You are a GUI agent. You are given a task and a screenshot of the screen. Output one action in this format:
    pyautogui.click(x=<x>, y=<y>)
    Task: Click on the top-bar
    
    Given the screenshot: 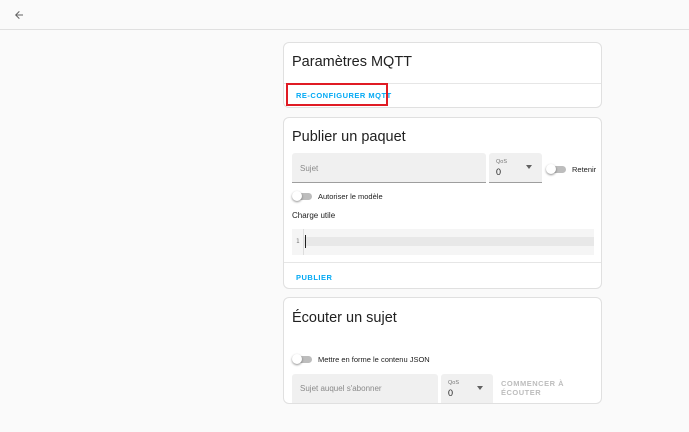 What is the action you would take?
    pyautogui.click(x=344, y=15)
    